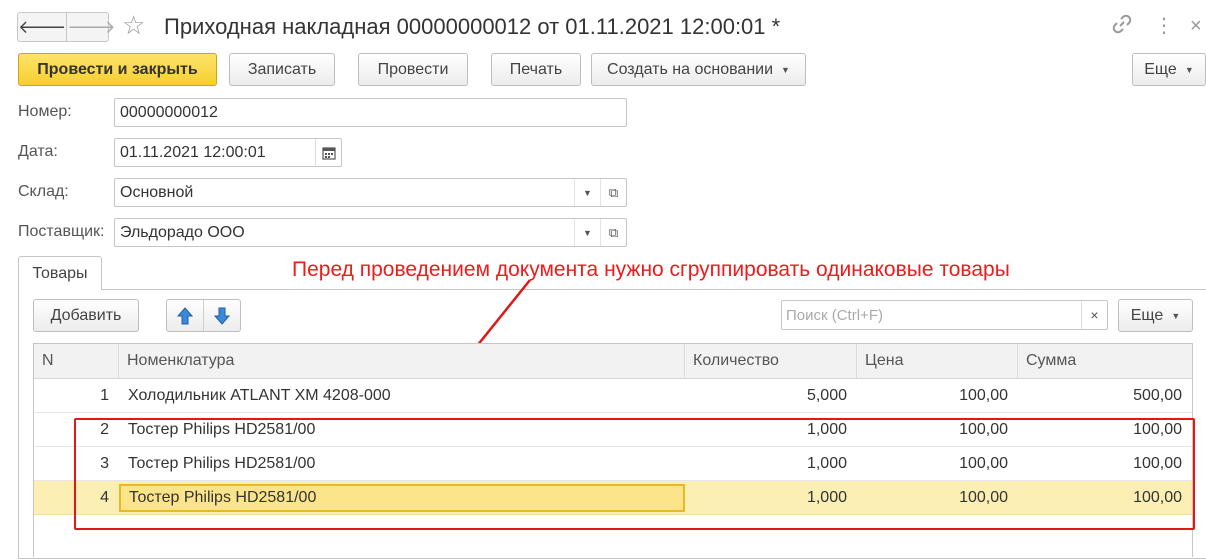  Describe the element at coordinates (1160, 69) in the screenshot. I see `more-label: Еще` at that location.